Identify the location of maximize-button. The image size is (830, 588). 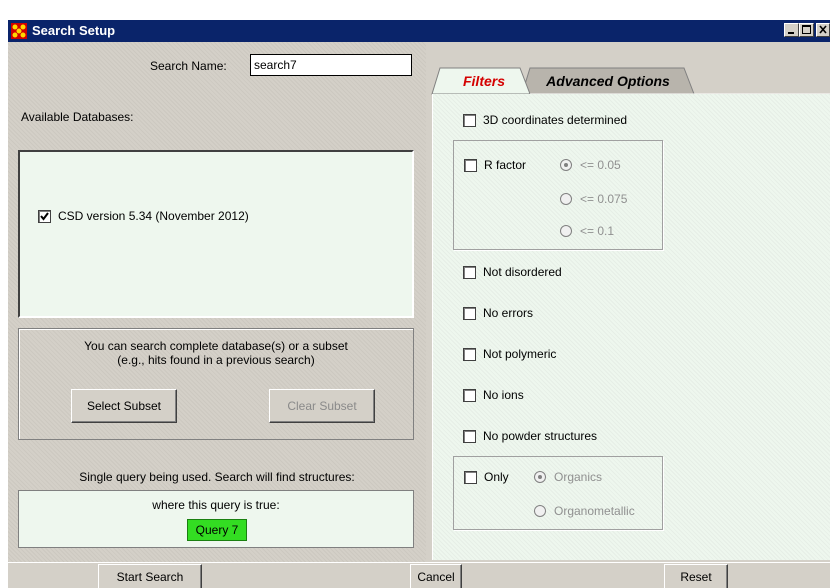
(806, 30).